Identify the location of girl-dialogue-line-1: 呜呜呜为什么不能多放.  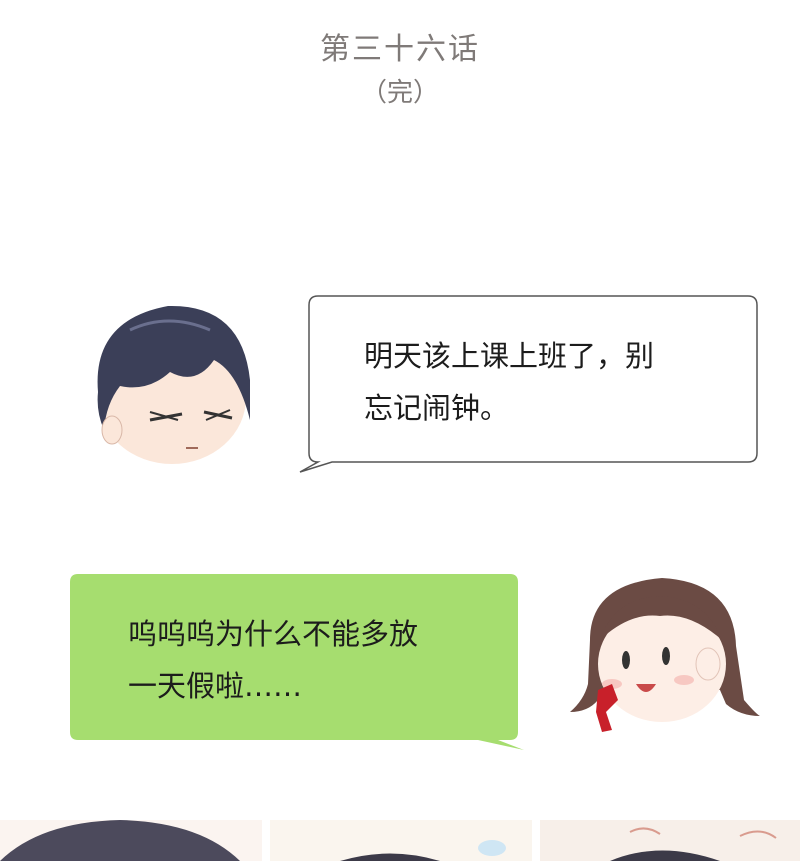
(273, 634).